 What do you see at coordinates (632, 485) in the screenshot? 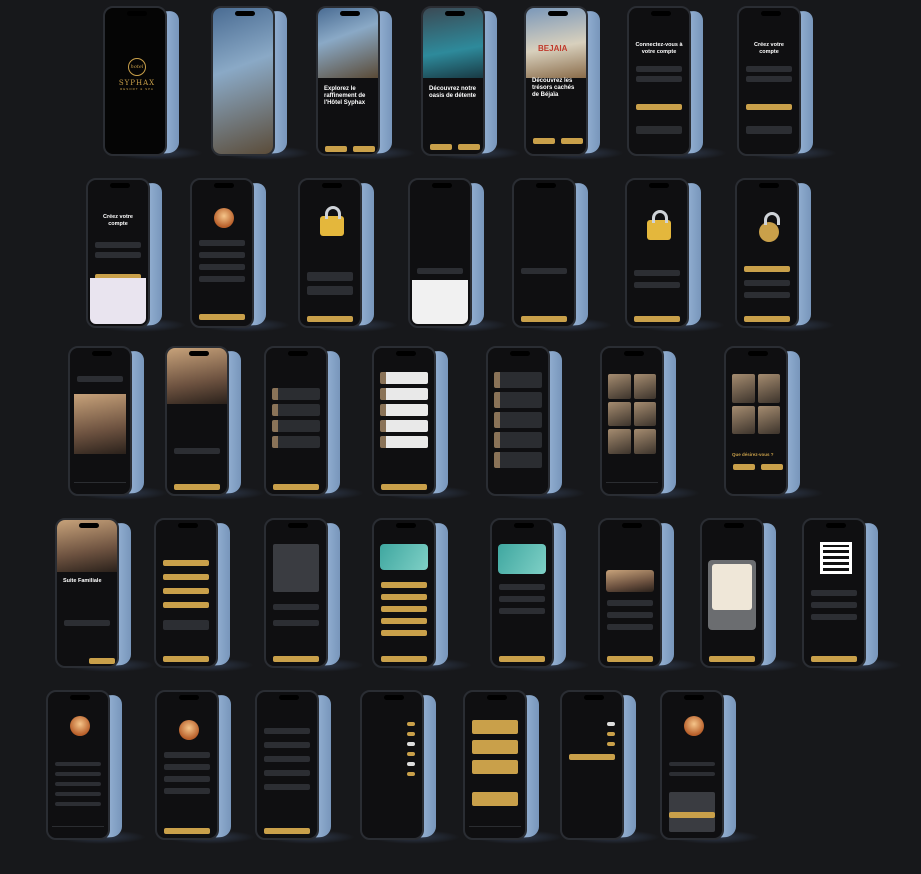
I see `bottom-navigation` at bounding box center [632, 485].